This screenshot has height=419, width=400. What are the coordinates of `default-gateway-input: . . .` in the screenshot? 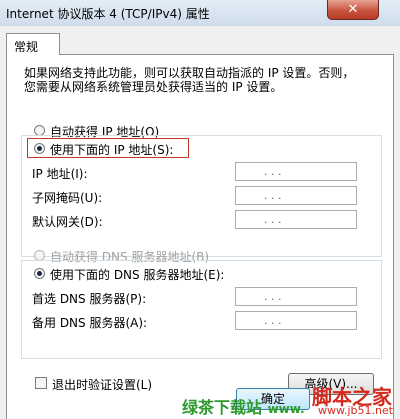 It's located at (296, 219).